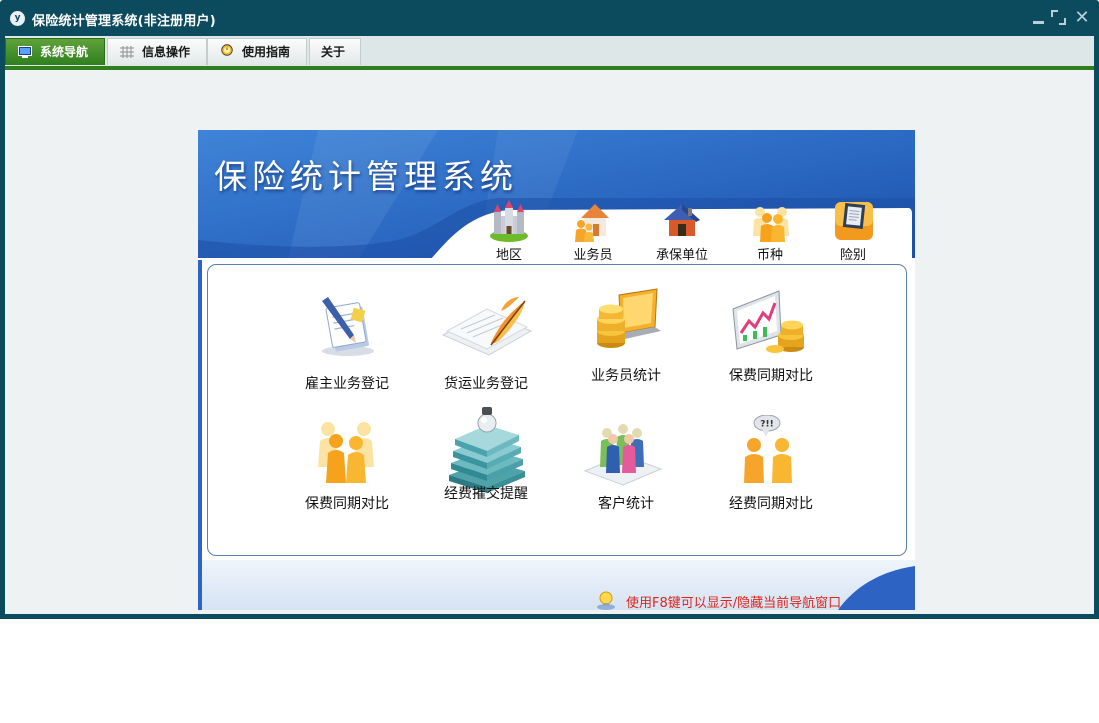 The width and height of the screenshot is (1099, 723). Describe the element at coordinates (769, 255) in the screenshot. I see `category-label: 币种` at that location.